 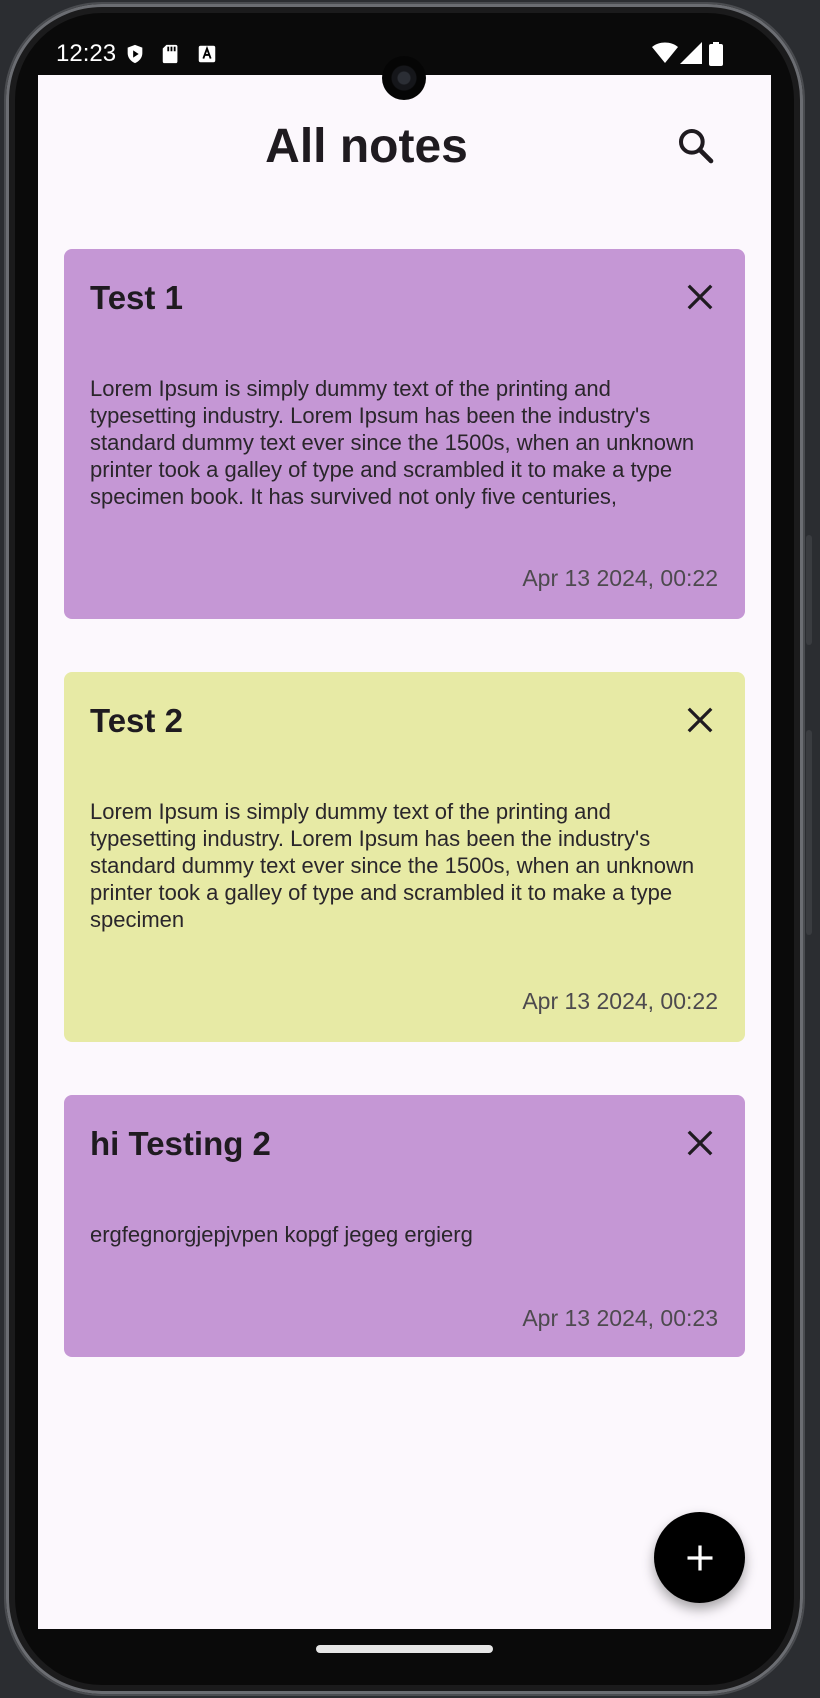 I want to click on front-camera, so click(x=404, y=78).